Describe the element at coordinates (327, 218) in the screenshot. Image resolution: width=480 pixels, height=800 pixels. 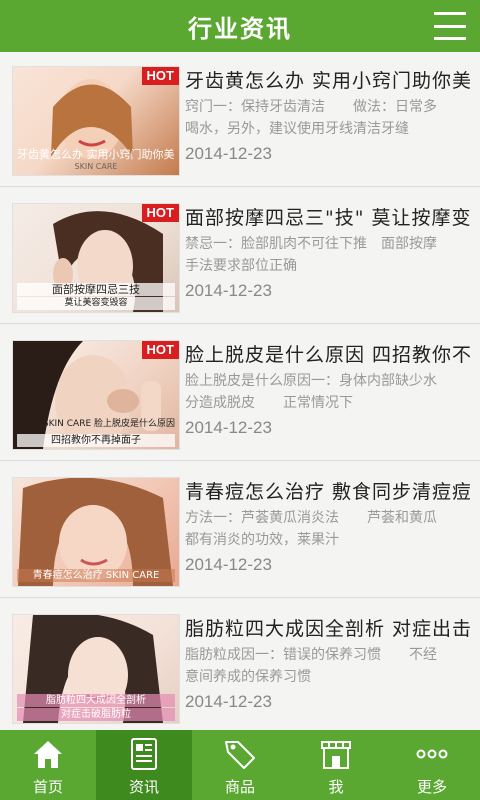
I see `article-title: 面部按摩四忌三"技" 莫让按摩变伤害` at that location.